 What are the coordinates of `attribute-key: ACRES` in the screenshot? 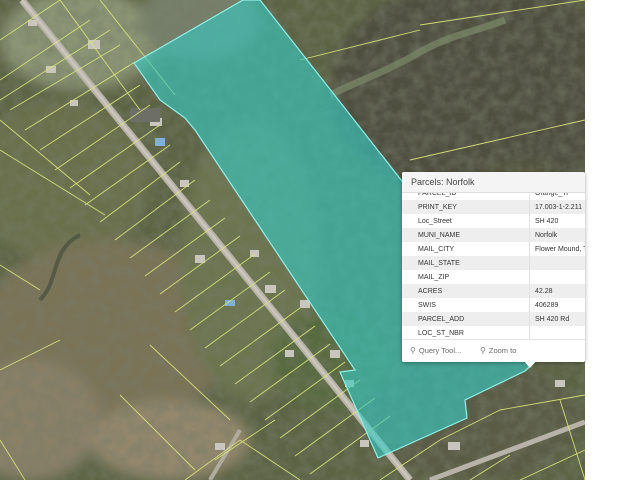 It's located at (466, 291).